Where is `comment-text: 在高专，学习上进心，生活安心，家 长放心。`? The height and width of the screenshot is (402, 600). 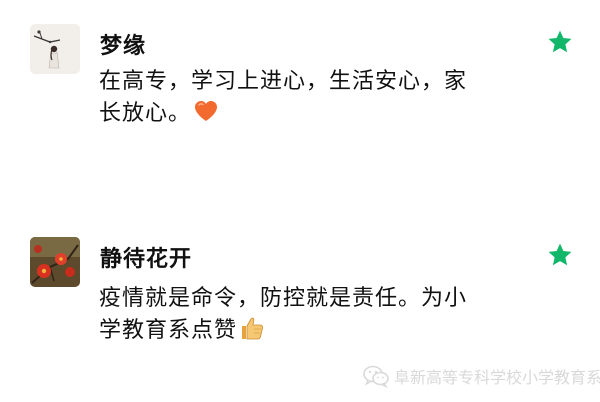
comment-text: 在高专，学习上进心，生活安心，家 长放心。 is located at coordinates (304, 98).